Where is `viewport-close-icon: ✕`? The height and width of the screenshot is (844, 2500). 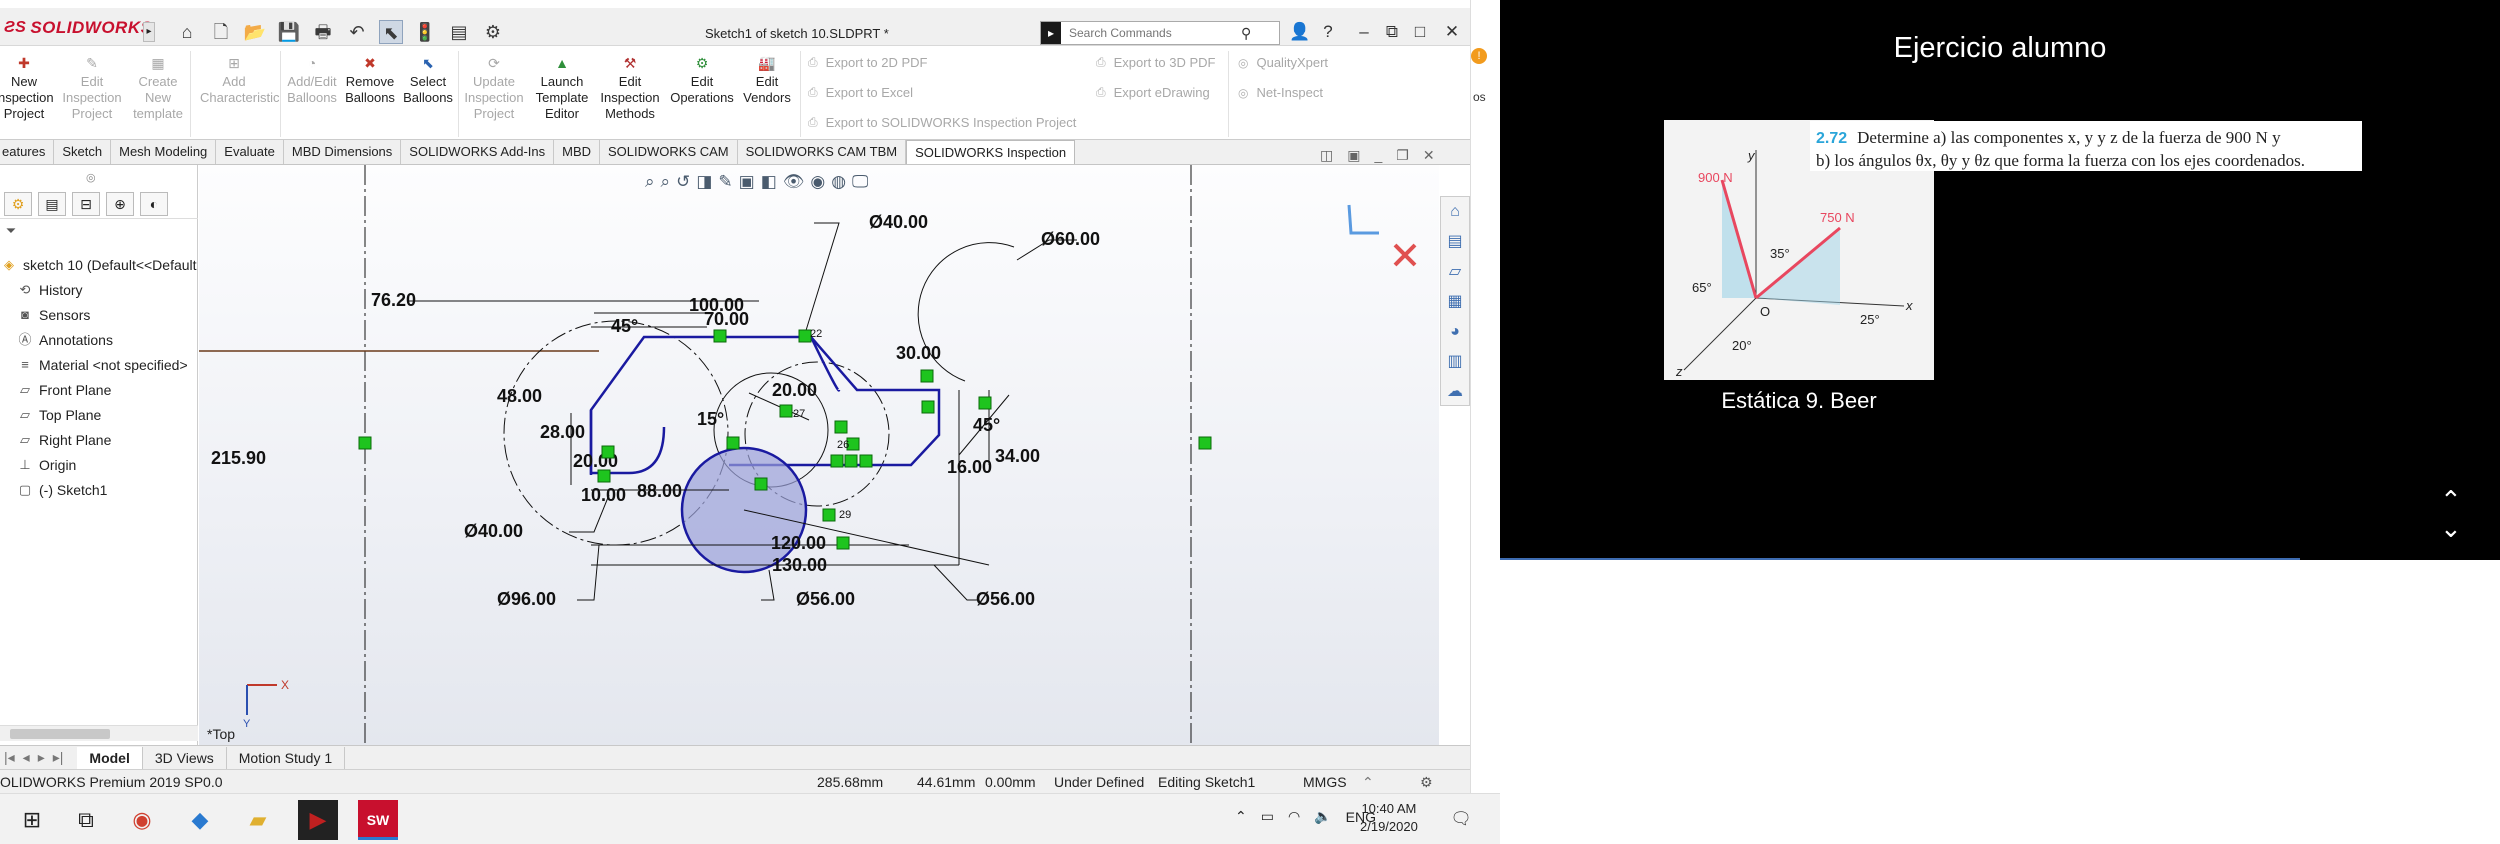 viewport-close-icon: ✕ is located at coordinates (1429, 155).